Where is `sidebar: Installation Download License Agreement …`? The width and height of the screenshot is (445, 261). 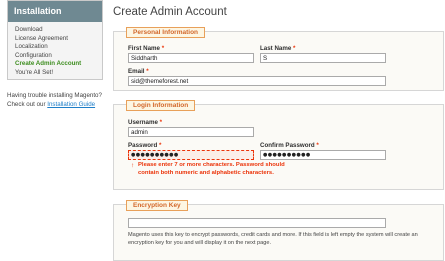
sidebar: Installation Download License Agreement … is located at coordinates (55, 40).